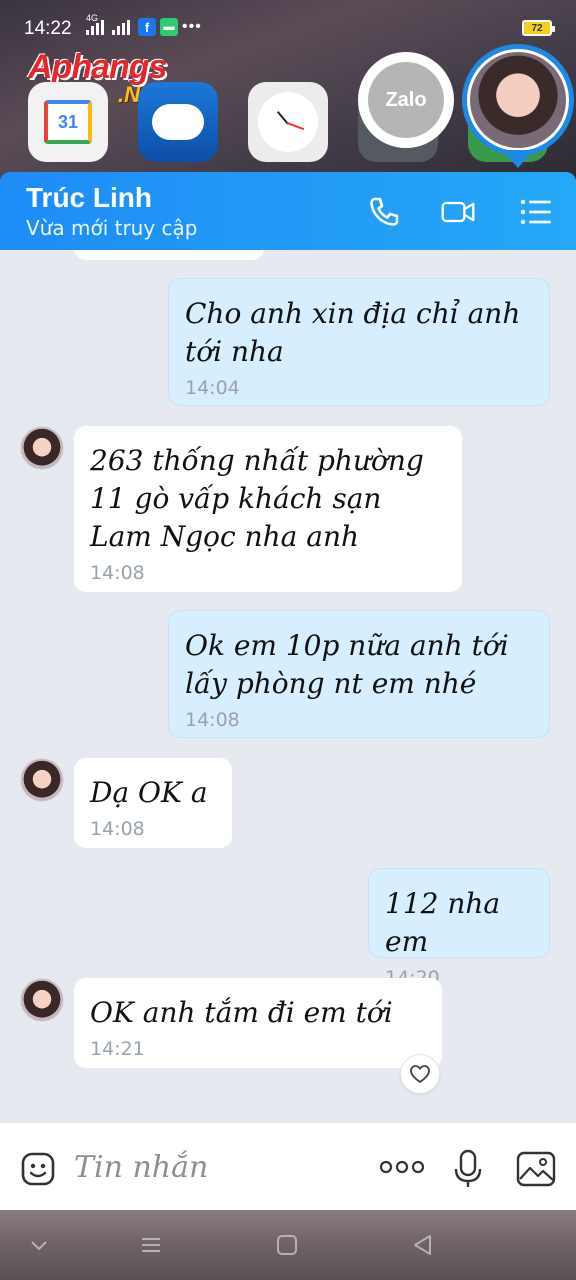 This screenshot has height=1280, width=576. What do you see at coordinates (214, 1167) in the screenshot?
I see `message-input` at bounding box center [214, 1167].